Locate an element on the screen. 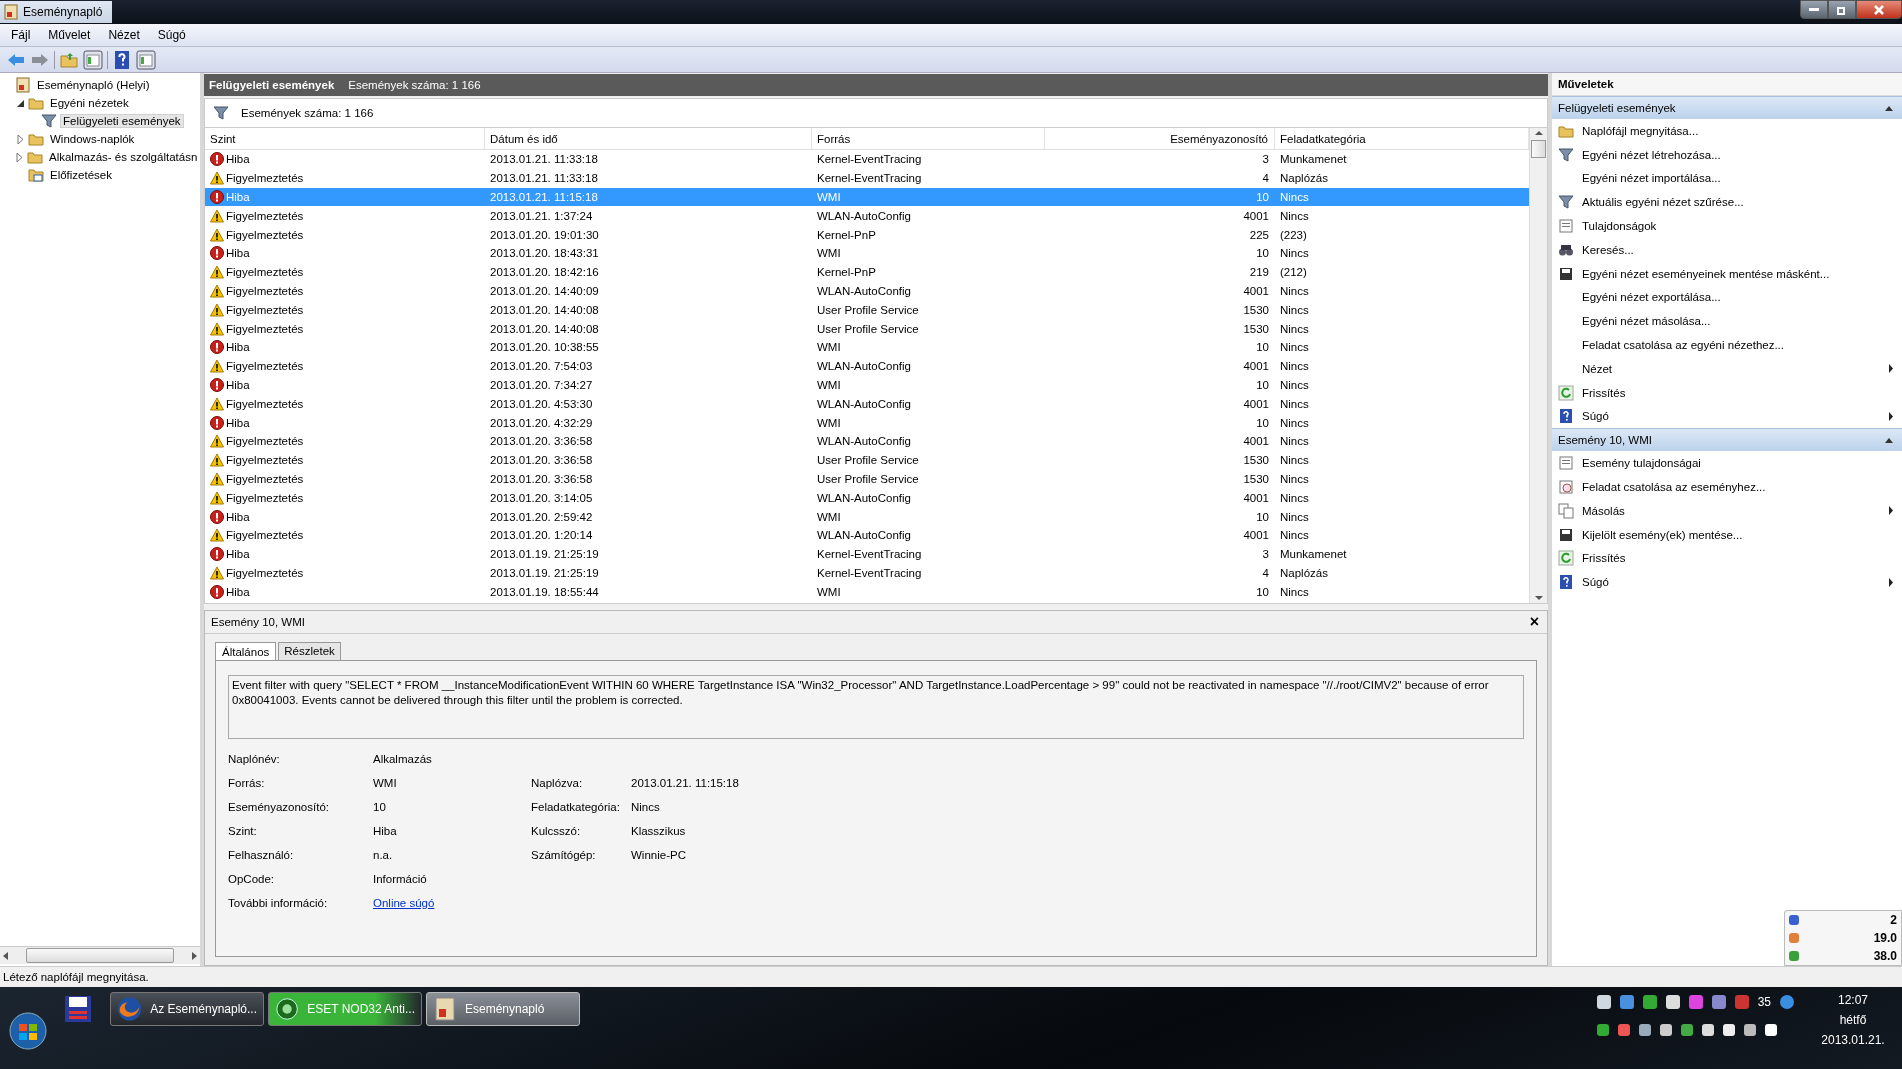 This screenshot has height=1069, width=1902. event-row: Figyelmeztetés 2013.01.21. 1:37:24 WLAN-AutoConfig 4001 Nincs is located at coordinates (867, 216).